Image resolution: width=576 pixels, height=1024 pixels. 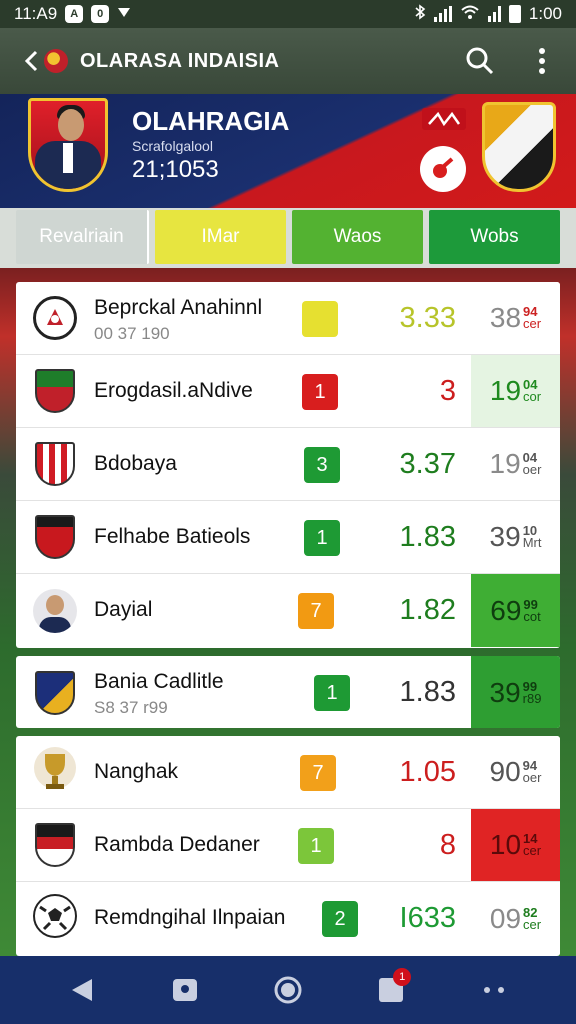 What do you see at coordinates (494, 237) in the screenshot?
I see `tab-wobs: Wobs` at bounding box center [494, 237].